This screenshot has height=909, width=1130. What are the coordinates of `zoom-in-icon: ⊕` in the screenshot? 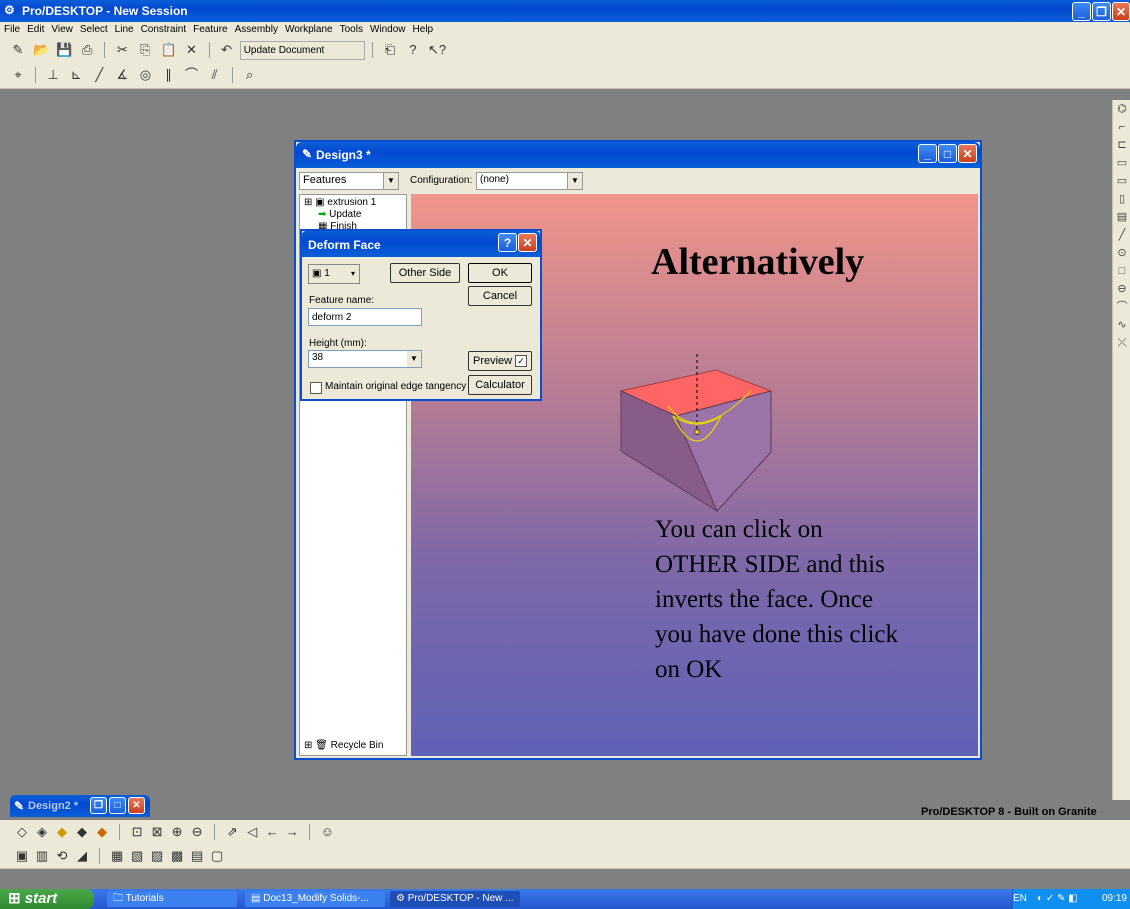 It's located at (177, 832).